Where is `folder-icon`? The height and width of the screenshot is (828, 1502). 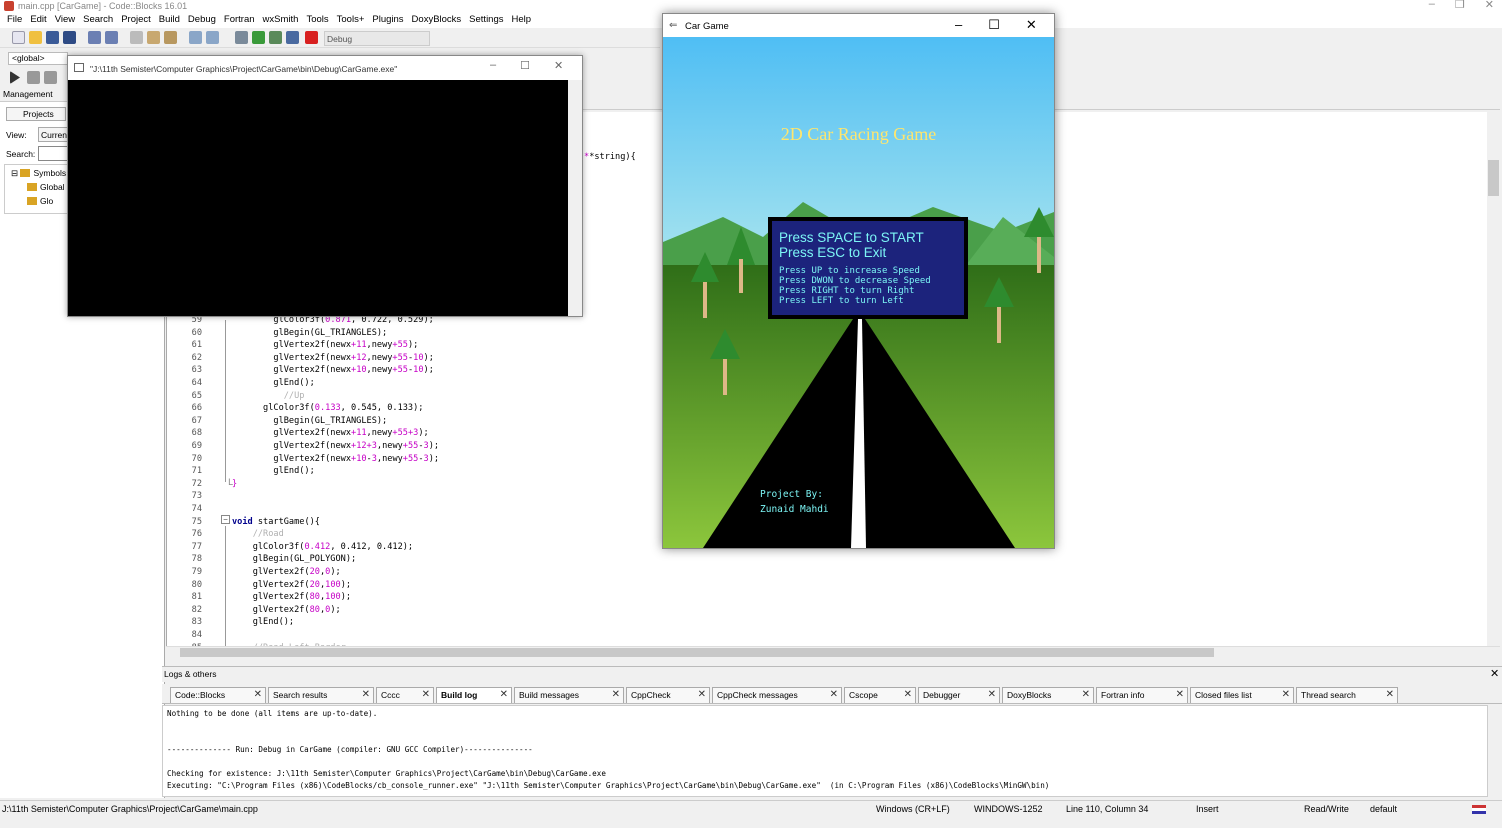 folder-icon is located at coordinates (25, 173).